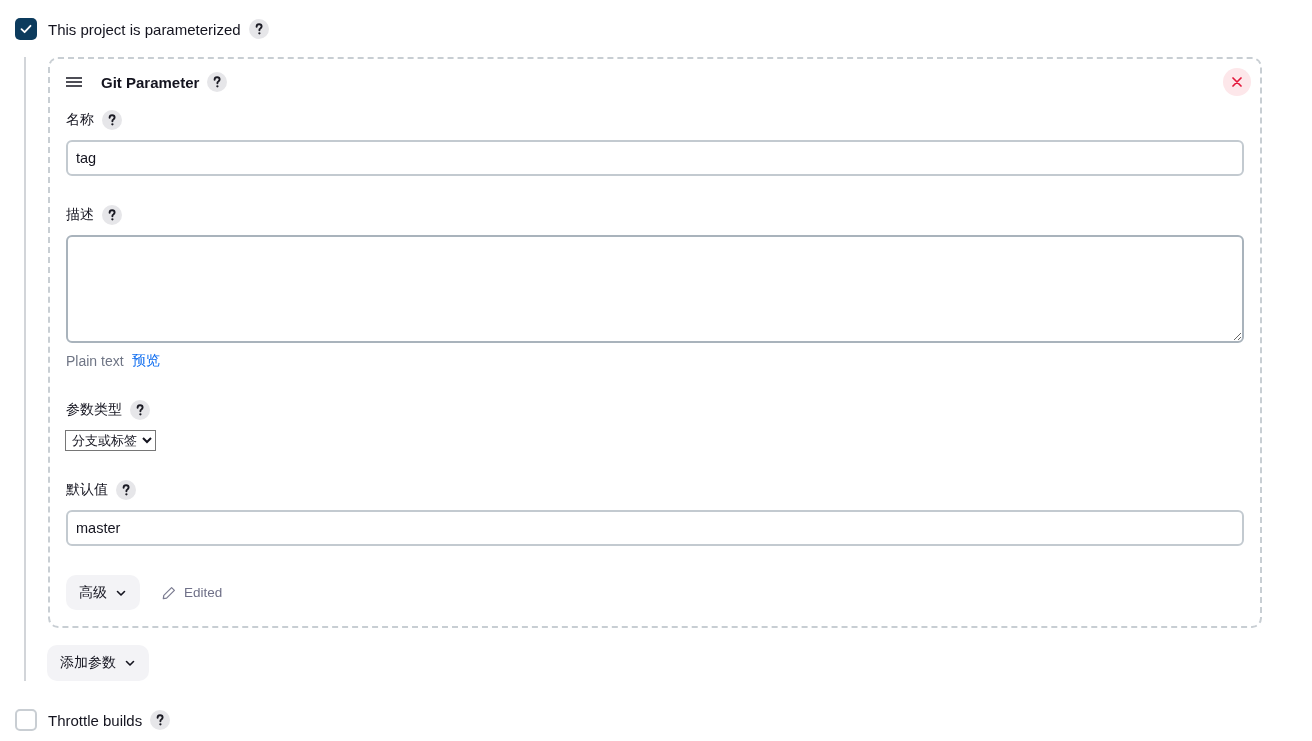 This screenshot has height=741, width=1312. I want to click on field-label: 参数类型, so click(94, 410).